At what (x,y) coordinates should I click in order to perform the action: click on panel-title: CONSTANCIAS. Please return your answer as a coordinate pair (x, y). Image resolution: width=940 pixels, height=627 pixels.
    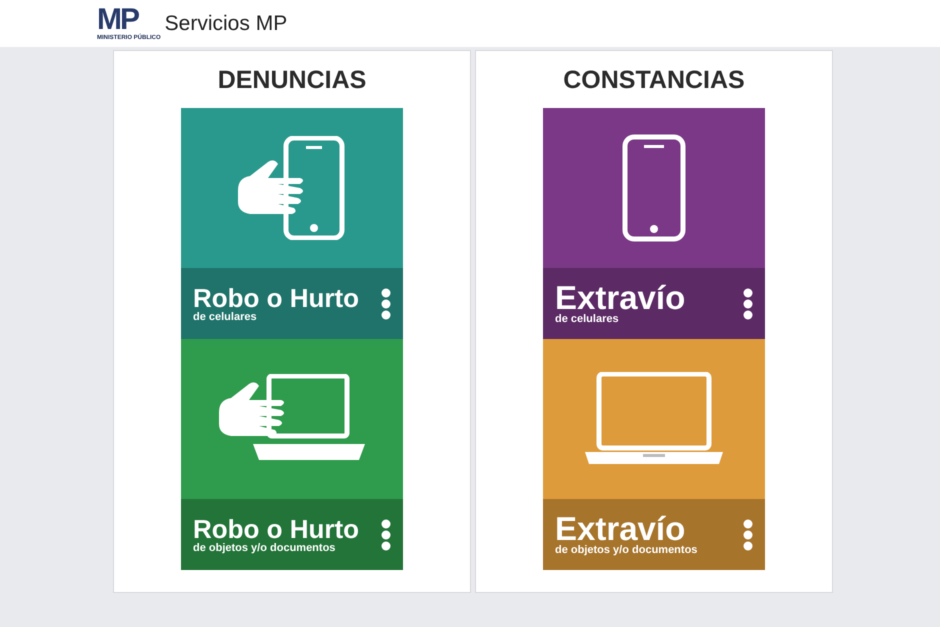
    Looking at the image, I should click on (654, 80).